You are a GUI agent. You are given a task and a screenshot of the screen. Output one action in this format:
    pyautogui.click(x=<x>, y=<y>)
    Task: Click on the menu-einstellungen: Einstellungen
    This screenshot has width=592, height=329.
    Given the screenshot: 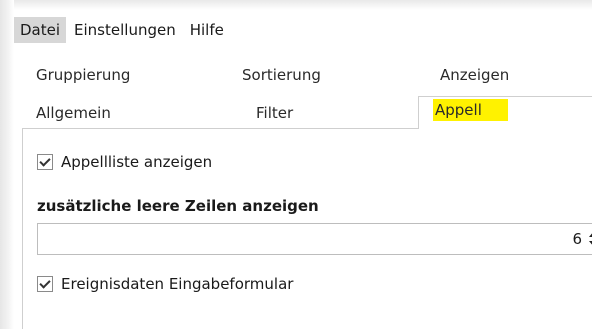 What is the action you would take?
    pyautogui.click(x=125, y=30)
    